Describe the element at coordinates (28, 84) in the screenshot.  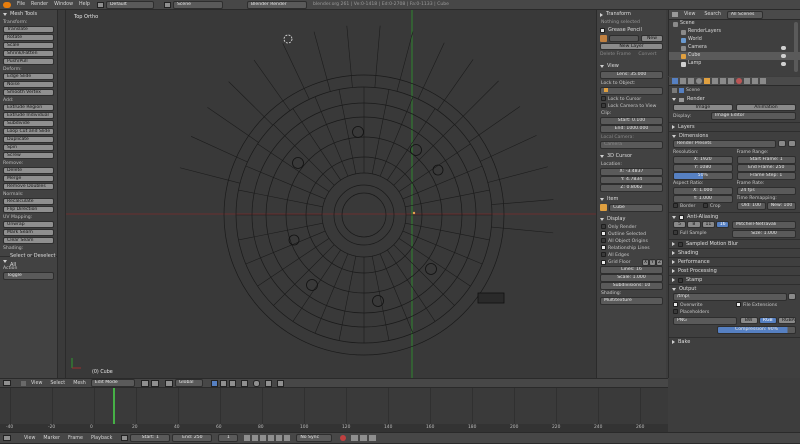
I see `tool-button: Noise` at that location.